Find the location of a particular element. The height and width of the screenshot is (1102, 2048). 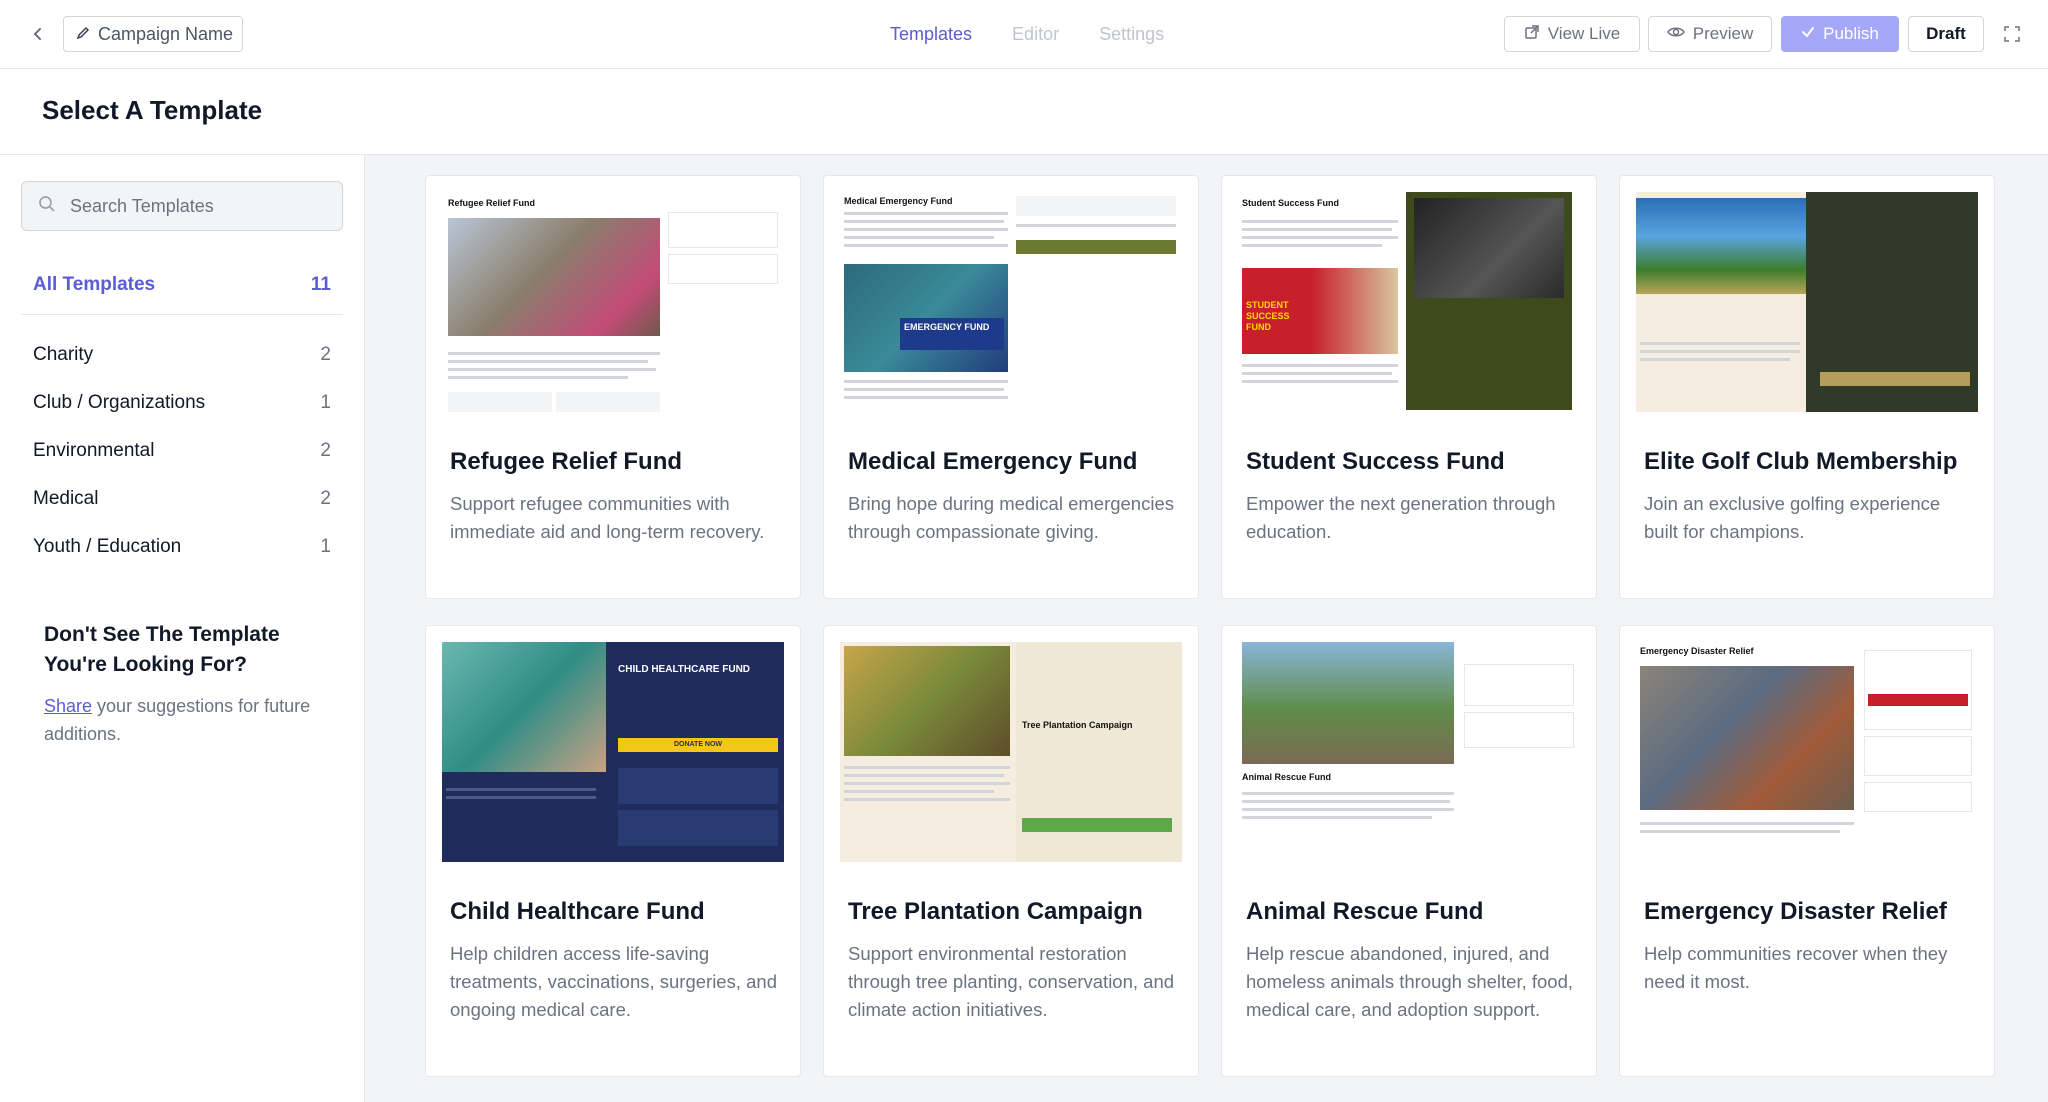

publish-label: Publish is located at coordinates (1851, 33).